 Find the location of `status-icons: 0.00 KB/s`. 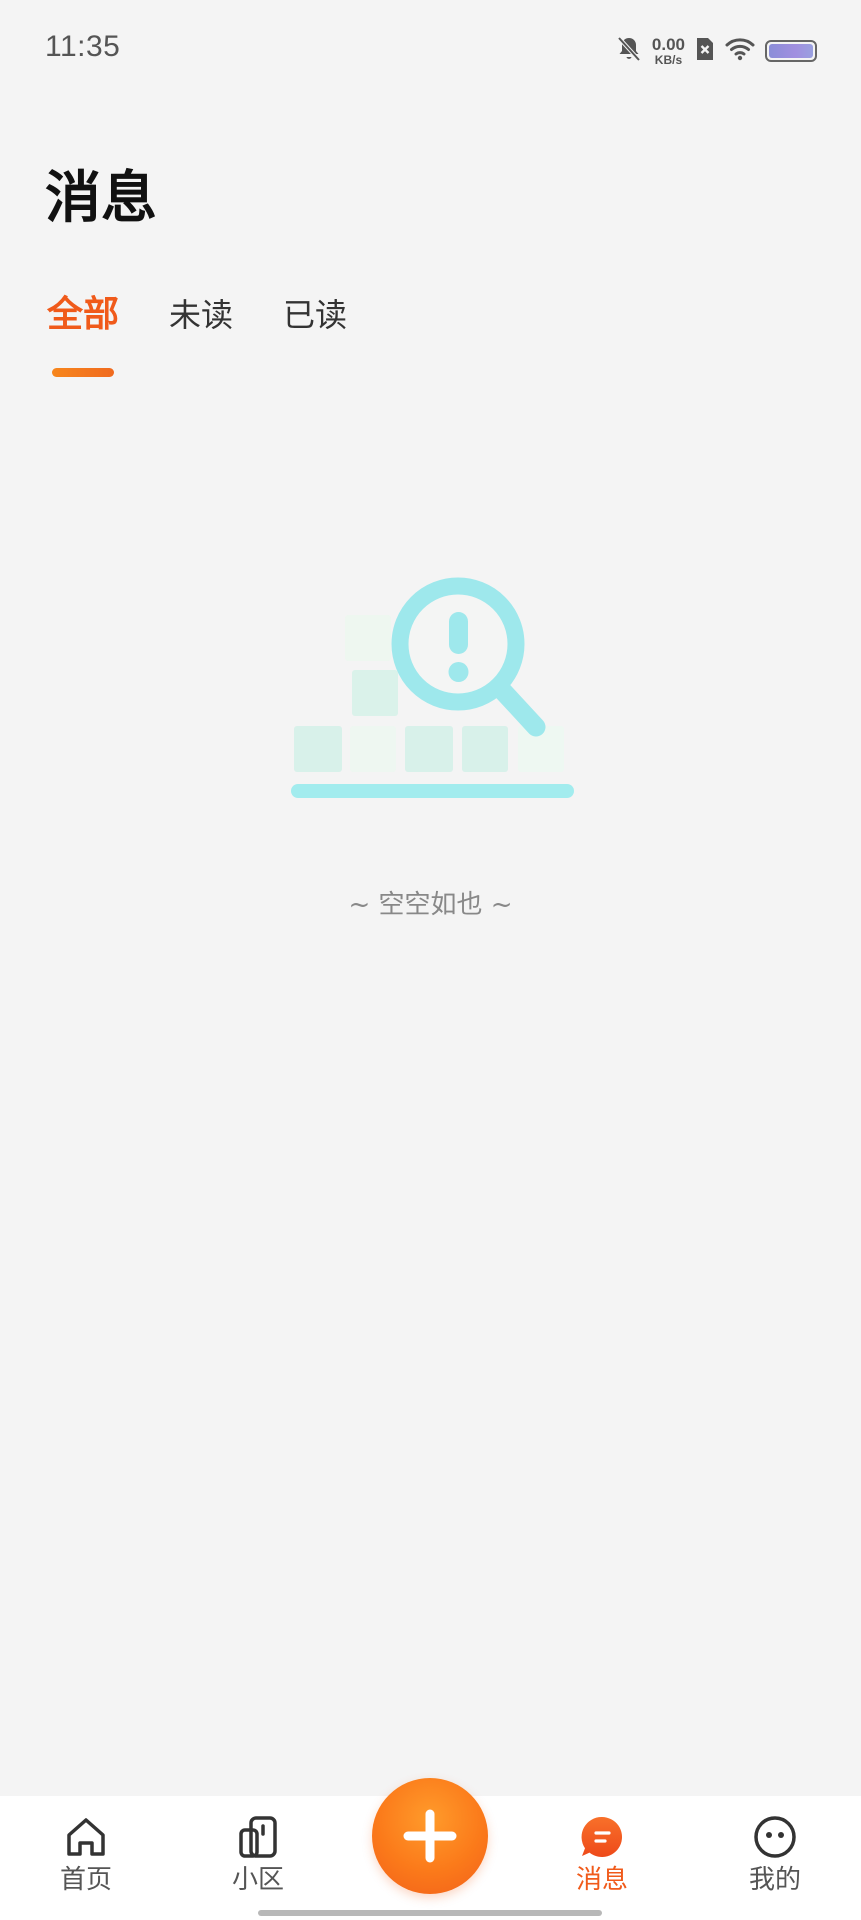

status-icons: 0.00 KB/s is located at coordinates (716, 51).